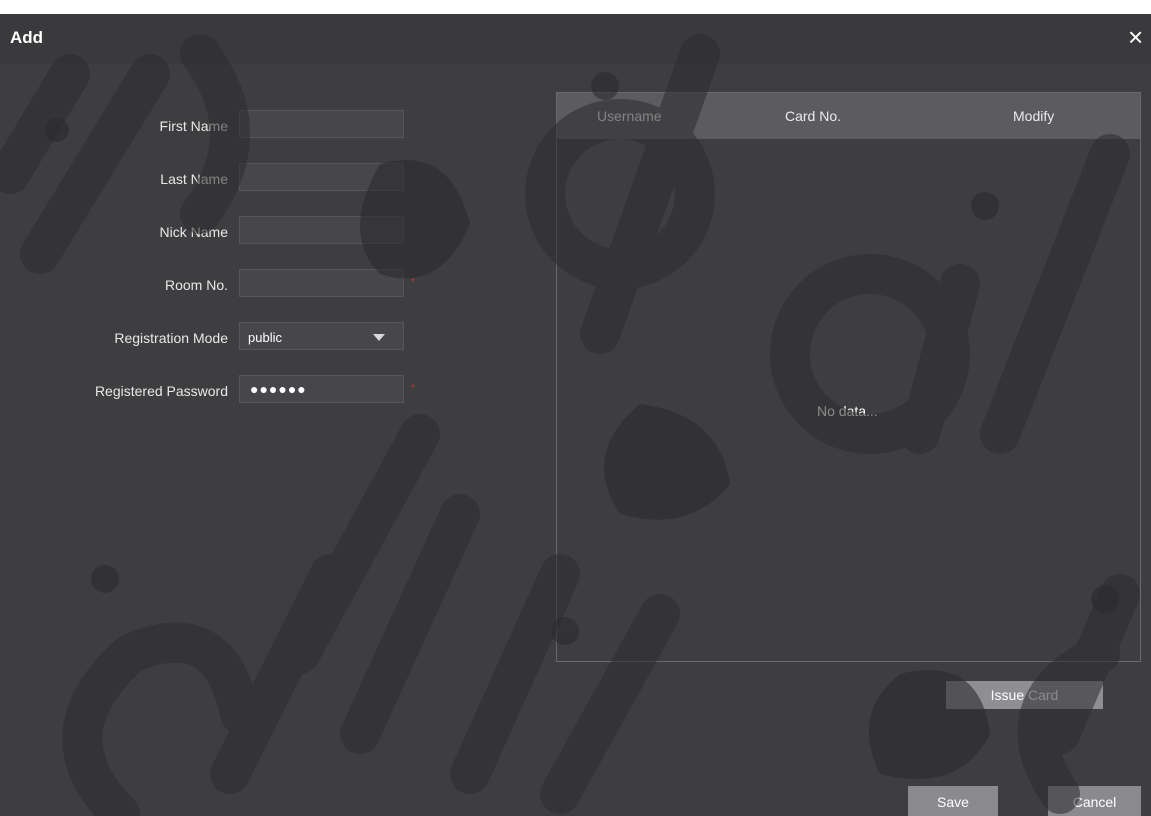  Describe the element at coordinates (321, 389) in the screenshot. I see `registered-password-input: ●●●●●●` at that location.